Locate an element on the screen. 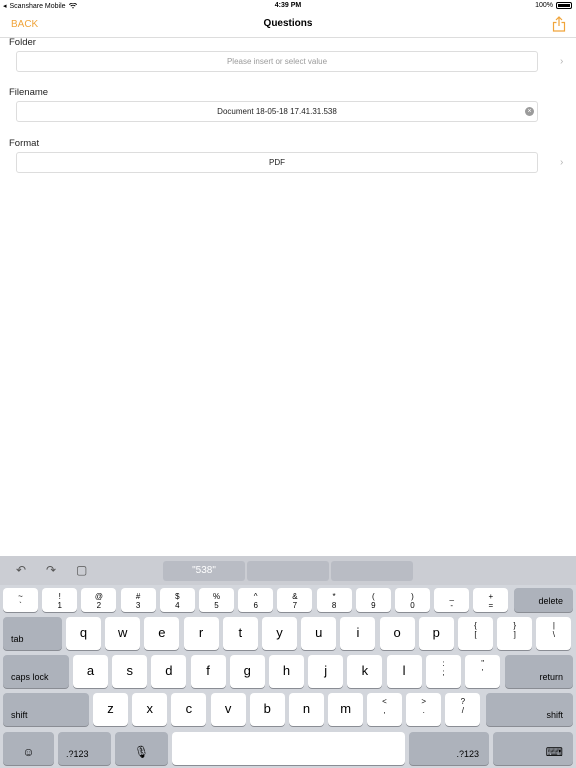 This screenshot has width=576, height=768. battery-icon is located at coordinates (564, 5).